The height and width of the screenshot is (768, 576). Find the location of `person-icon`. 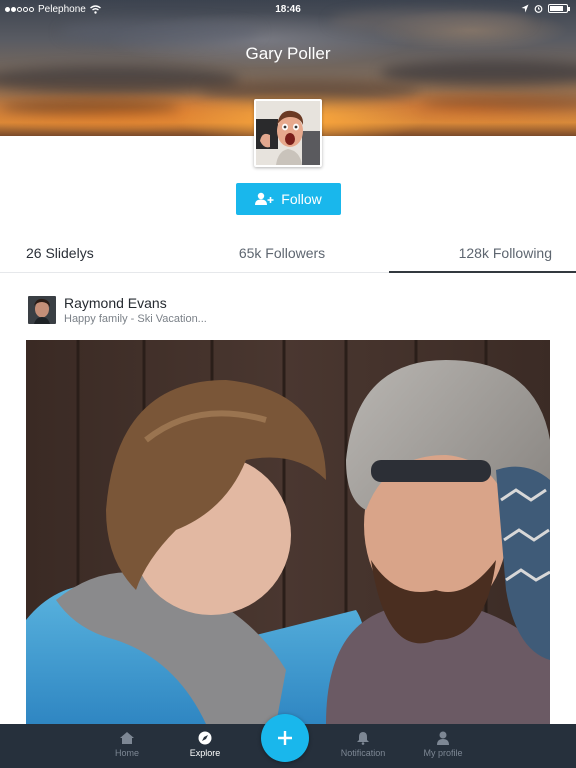

person-icon is located at coordinates (443, 738).